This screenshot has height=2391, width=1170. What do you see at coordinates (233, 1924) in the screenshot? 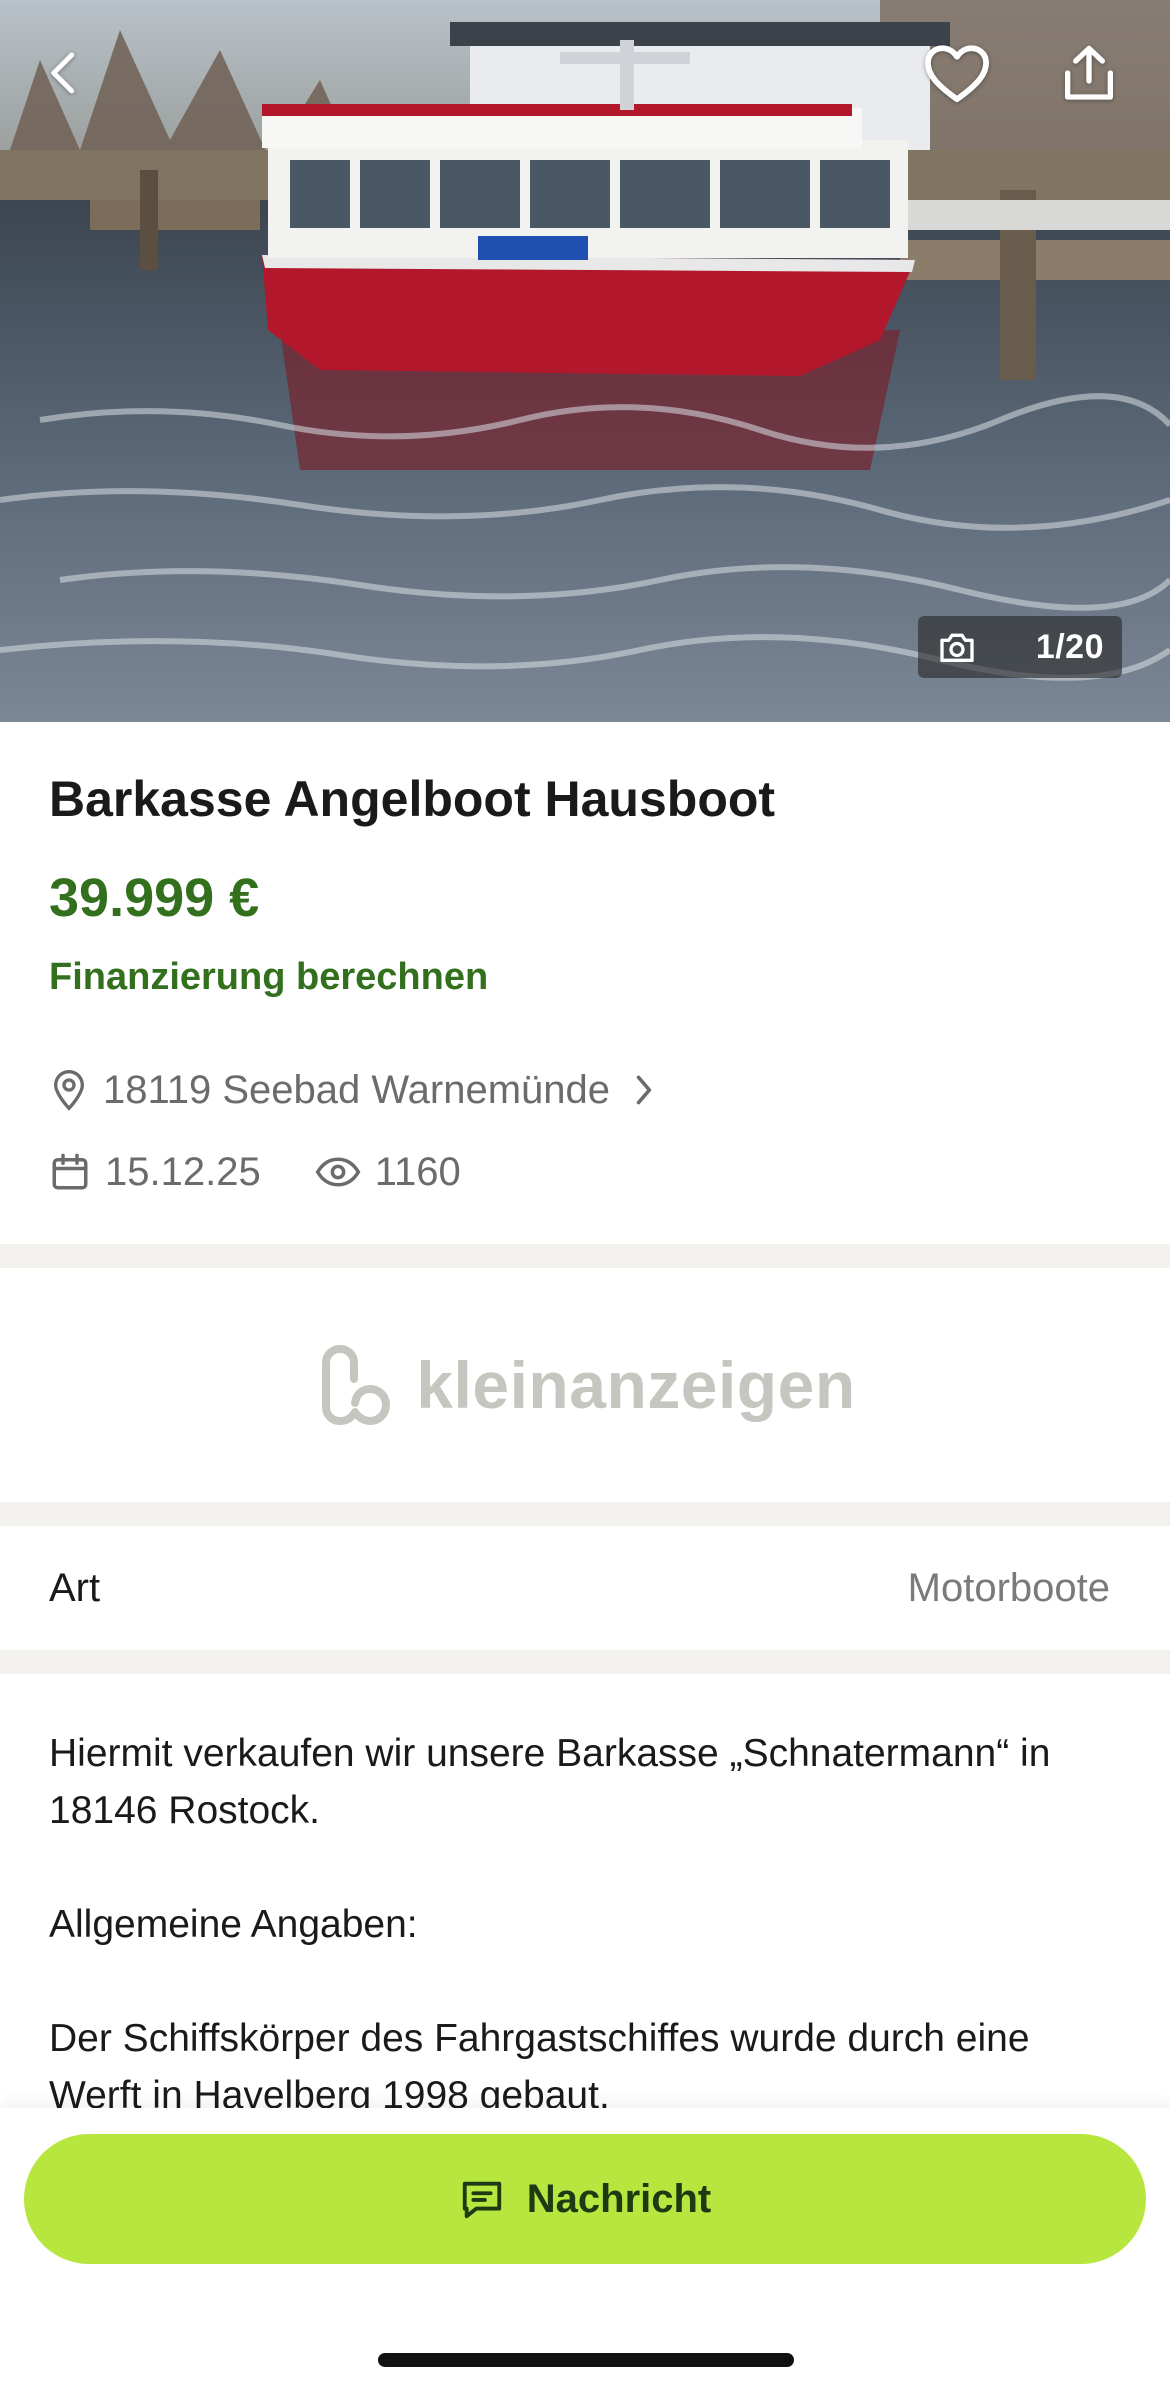
I see `description-paragraph: Allgemeine Angaben:` at bounding box center [233, 1924].